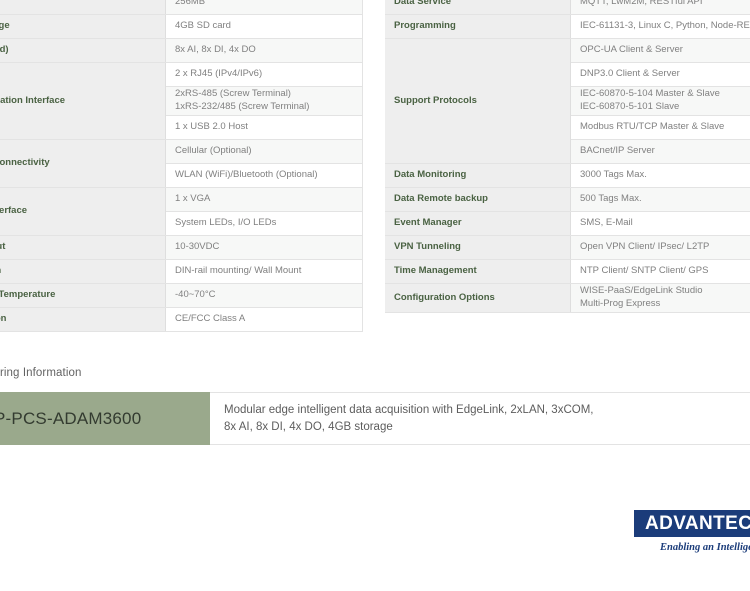 This screenshot has width=750, height=591. I want to click on table-row: Data Storage4GB SD card, so click(181, 26).